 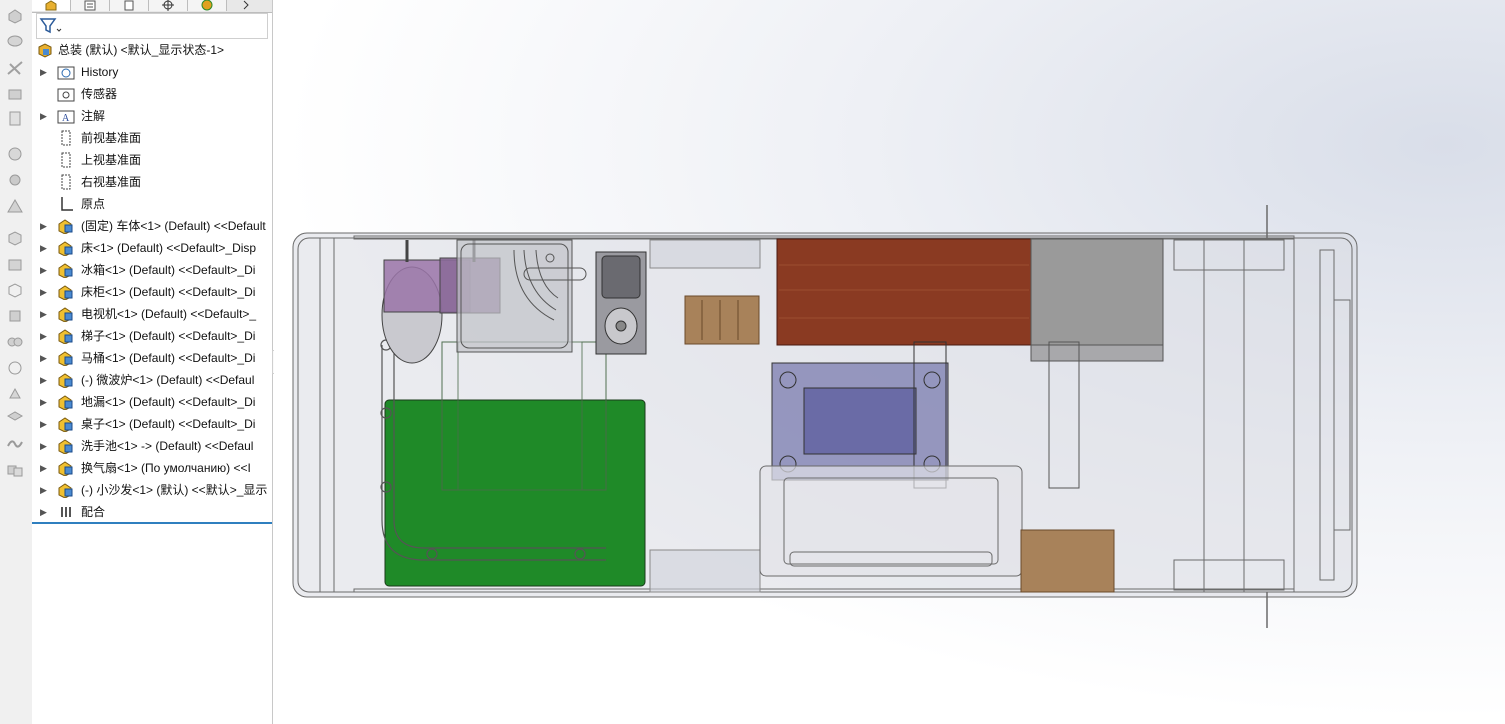 I want to click on tree-end-divider, so click(x=152, y=523).